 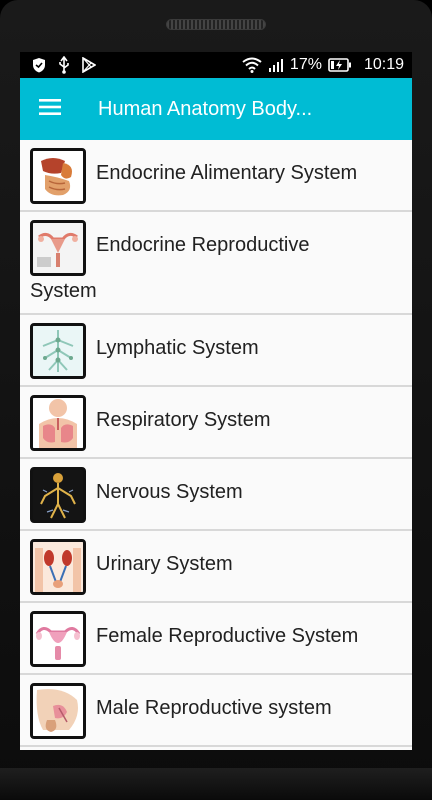 I want to click on list-item-label-line1: Endocrine Reproductive, so click(x=203, y=245).